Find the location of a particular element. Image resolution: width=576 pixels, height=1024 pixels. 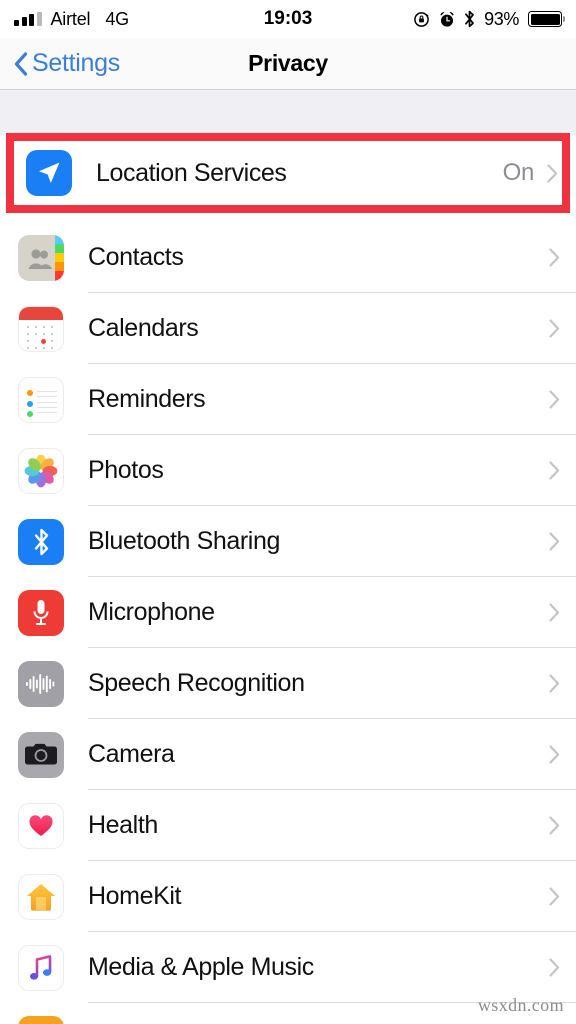

carrier-label: Airtel is located at coordinates (70, 18).